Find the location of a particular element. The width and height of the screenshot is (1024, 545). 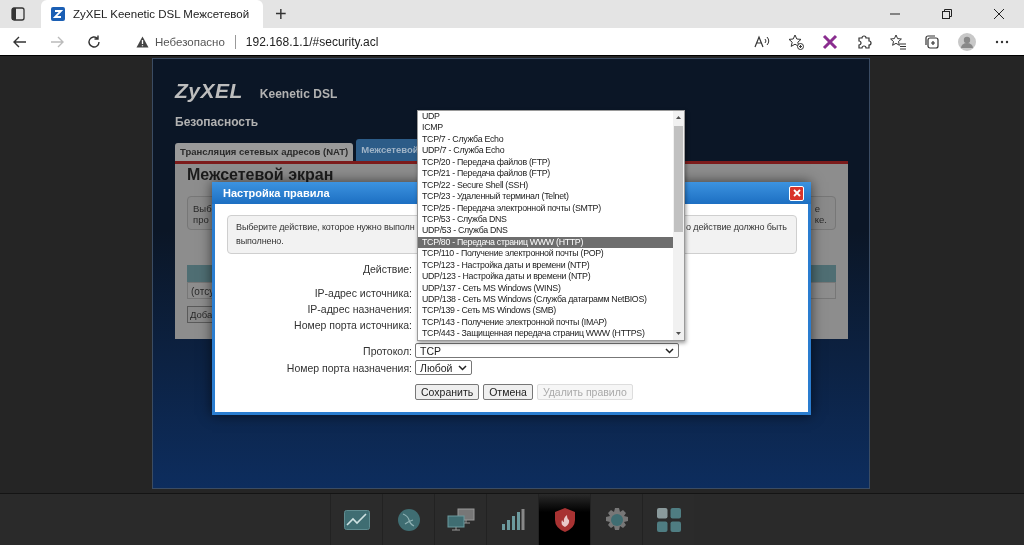

info-text: Выб про is located at coordinates (202, 215).